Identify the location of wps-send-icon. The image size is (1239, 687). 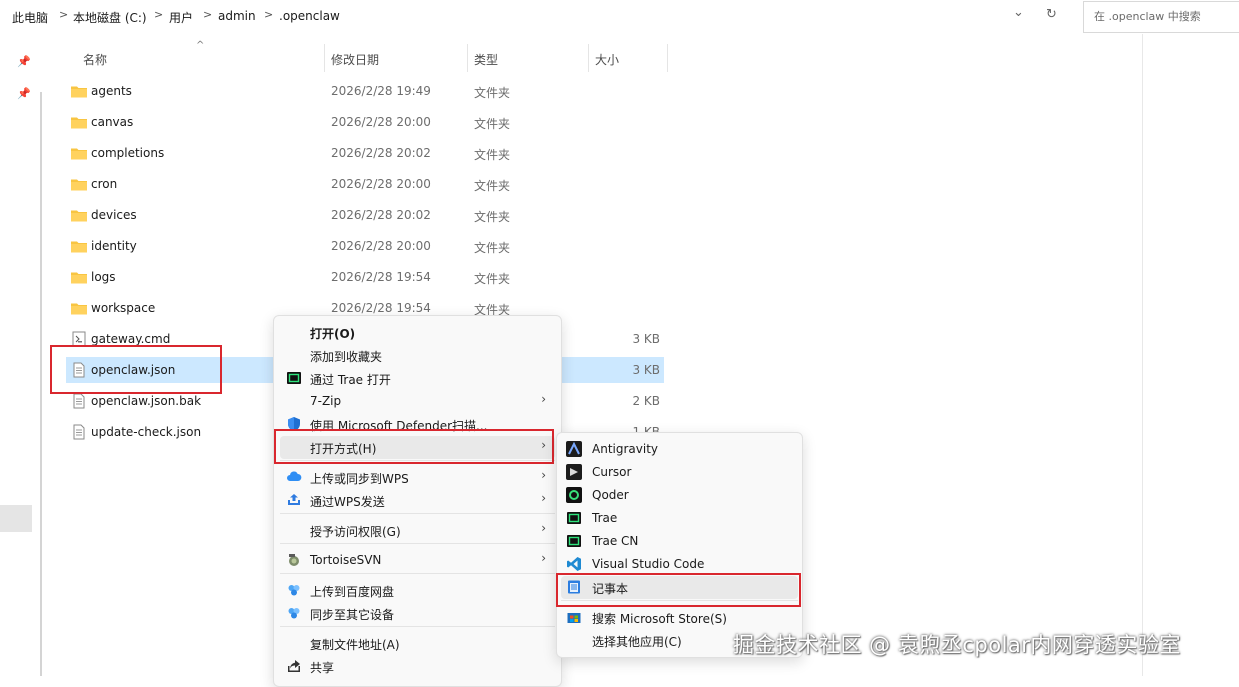
(294, 500).